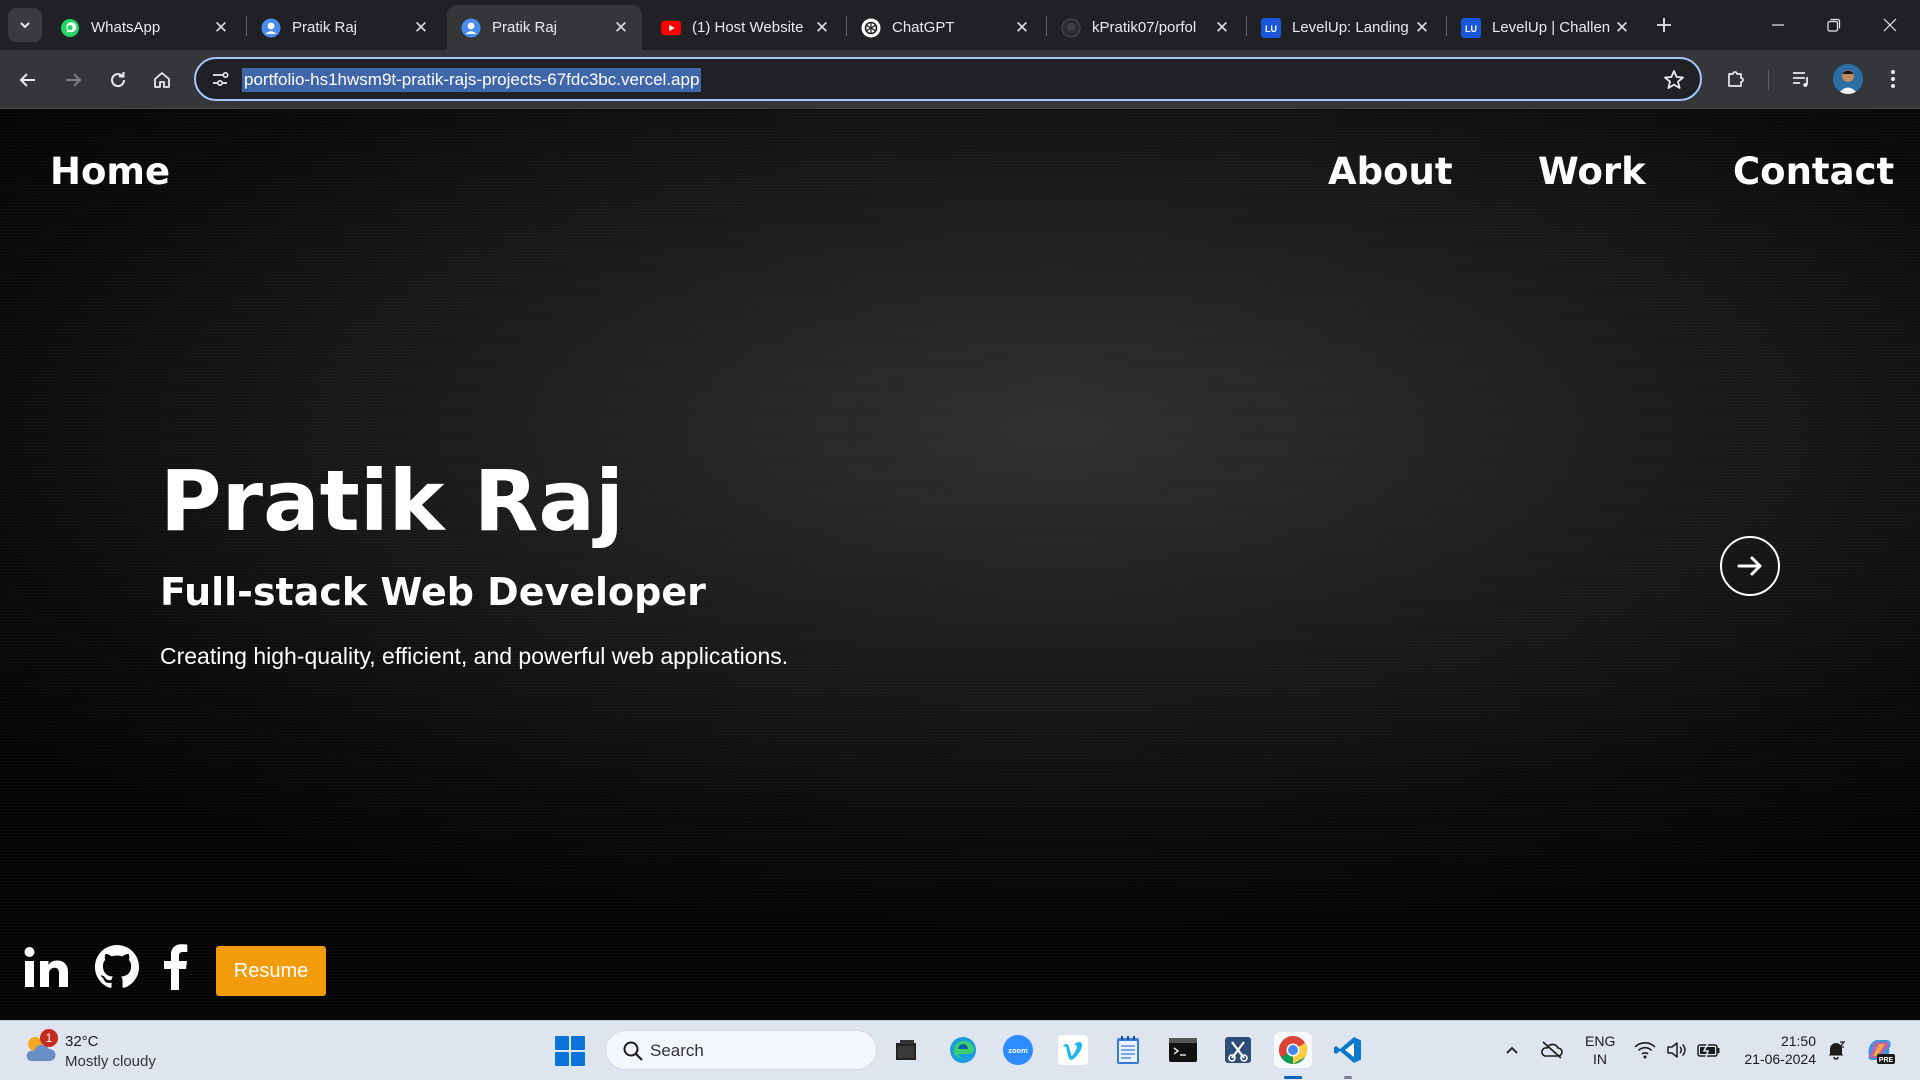 The height and width of the screenshot is (1080, 1920). I want to click on puzzle-icon, so click(1736, 79).